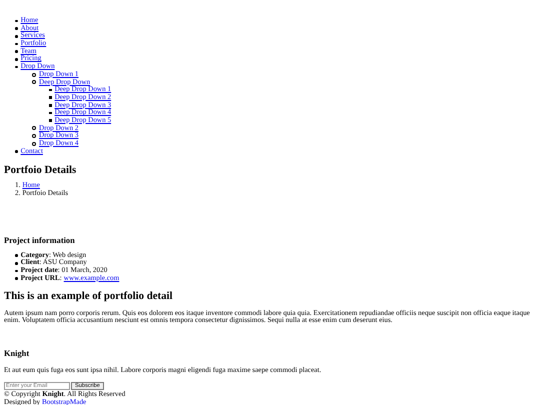 The image size is (540, 405). Describe the element at coordinates (17, 353) in the screenshot. I see `footer-title: Knight` at that location.